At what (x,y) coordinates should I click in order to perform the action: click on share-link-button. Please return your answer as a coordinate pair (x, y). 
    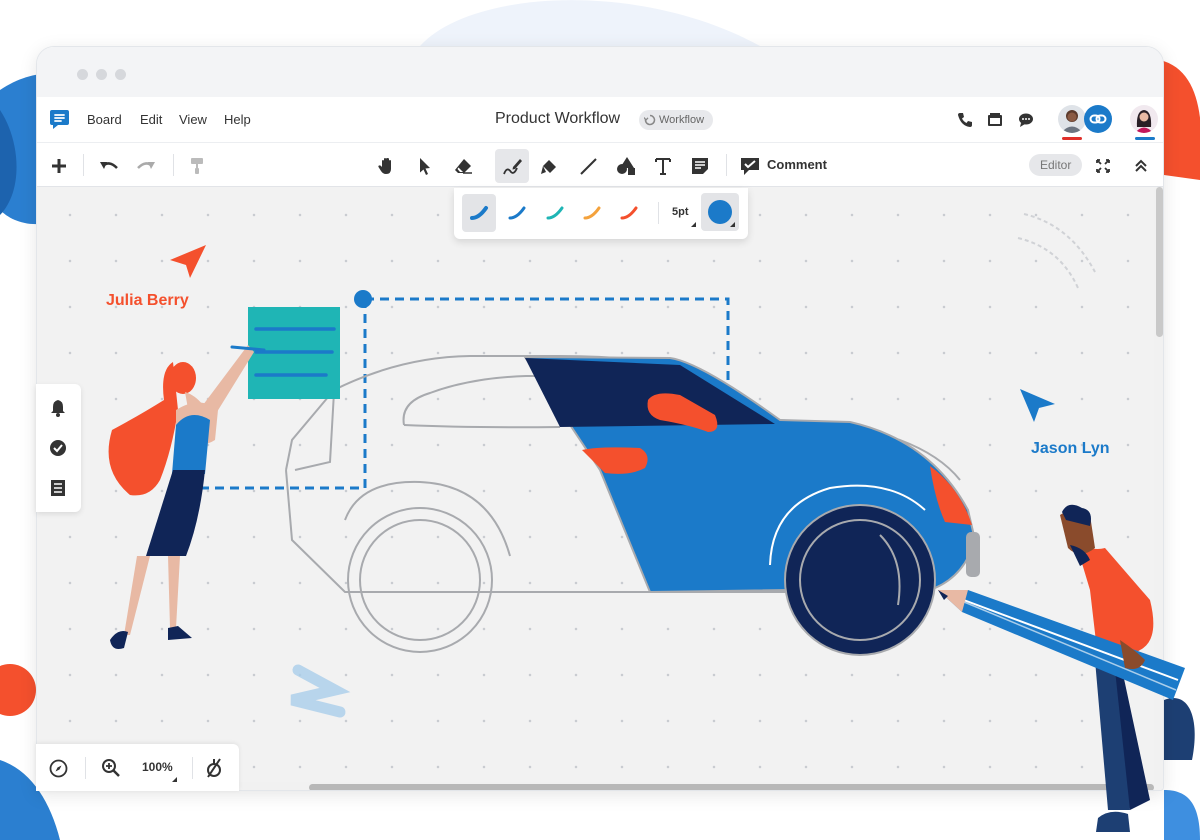
    Looking at the image, I should click on (1098, 119).